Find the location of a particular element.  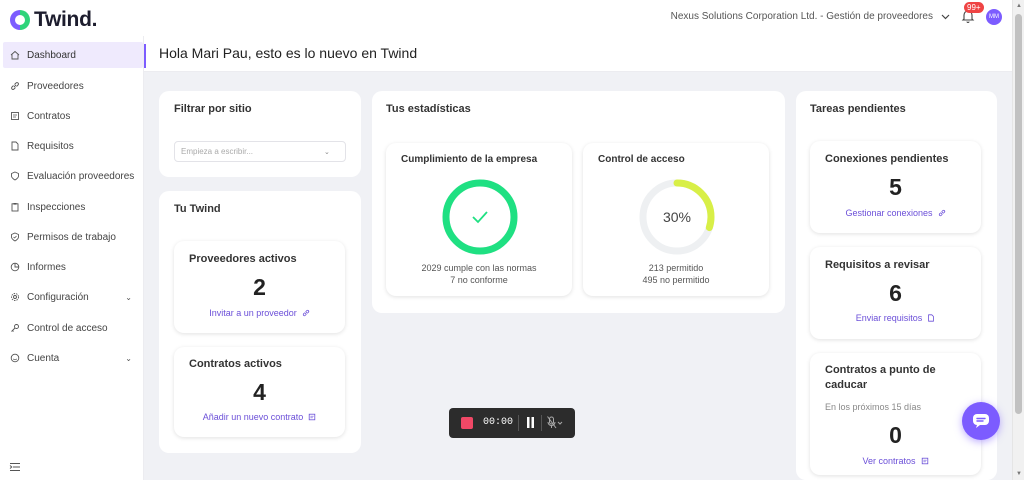

sidebar-item-proveedores: Proveedores is located at coordinates (73, 86).